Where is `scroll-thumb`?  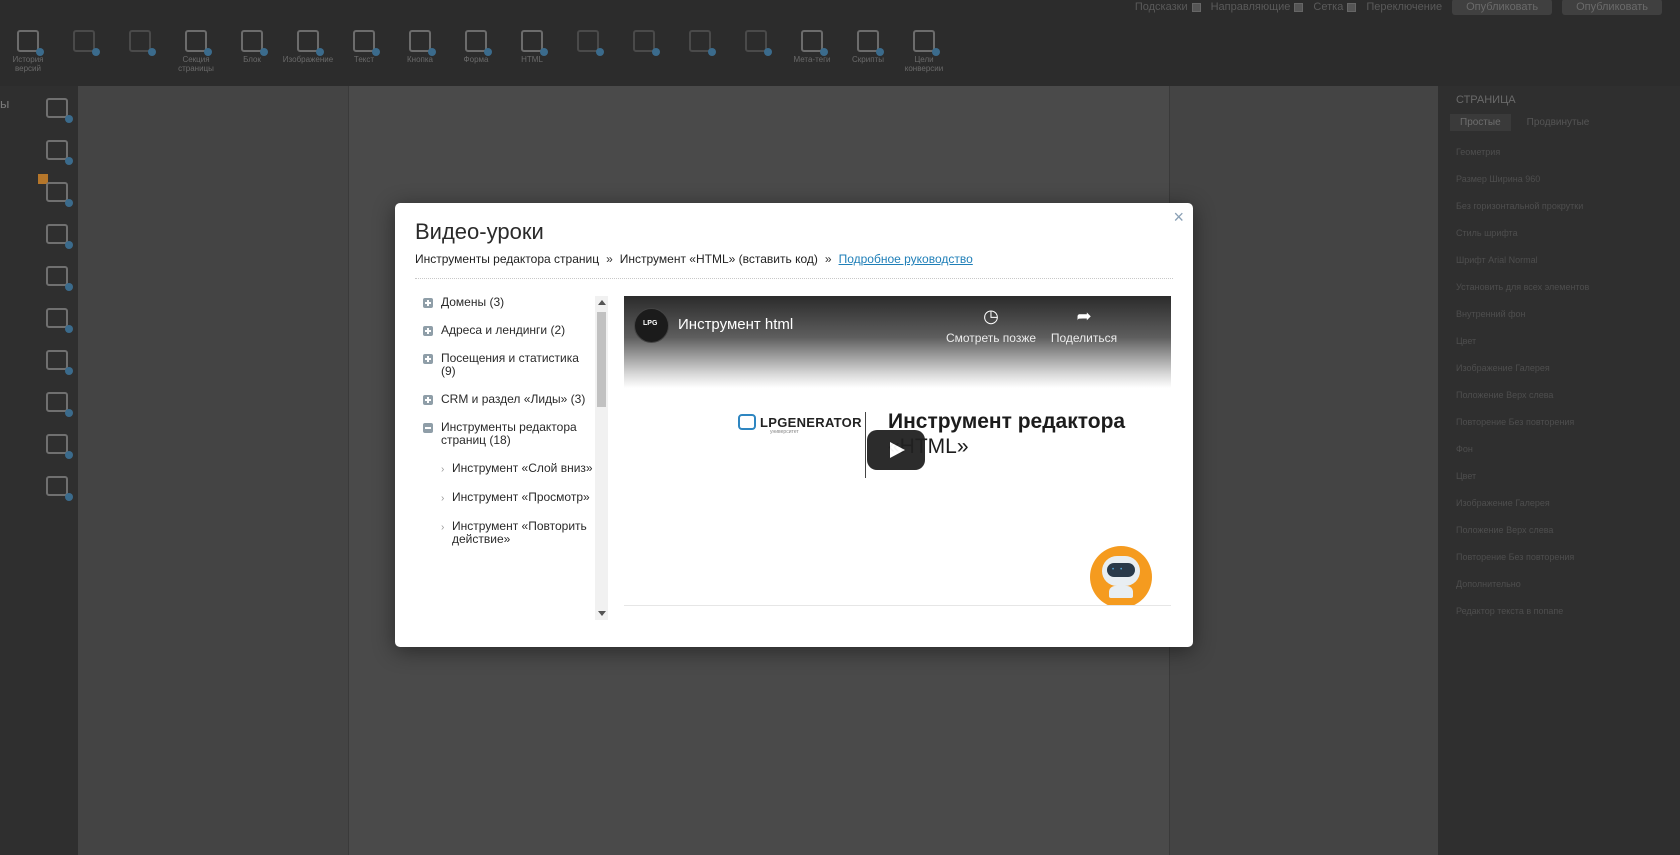
scroll-thumb is located at coordinates (601, 359).